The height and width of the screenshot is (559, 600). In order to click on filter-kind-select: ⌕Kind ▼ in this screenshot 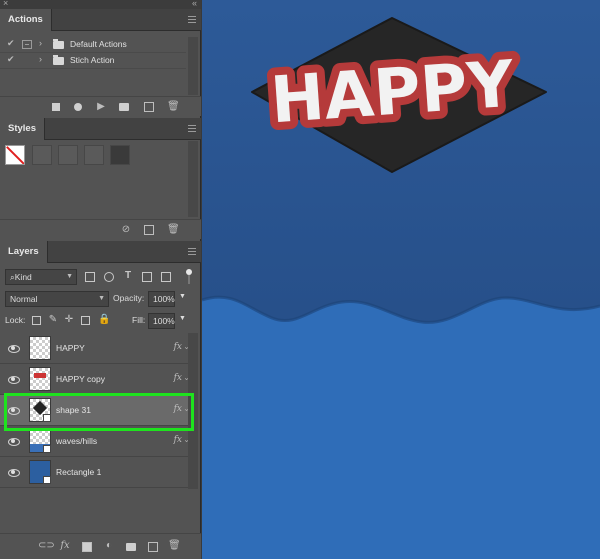, I will do `click(41, 277)`.